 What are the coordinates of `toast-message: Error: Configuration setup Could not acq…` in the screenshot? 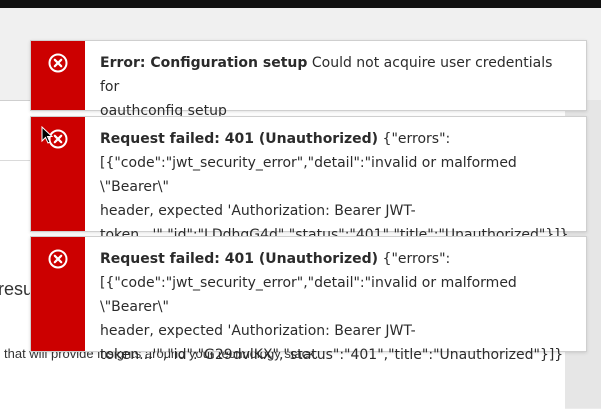 It's located at (338, 87).